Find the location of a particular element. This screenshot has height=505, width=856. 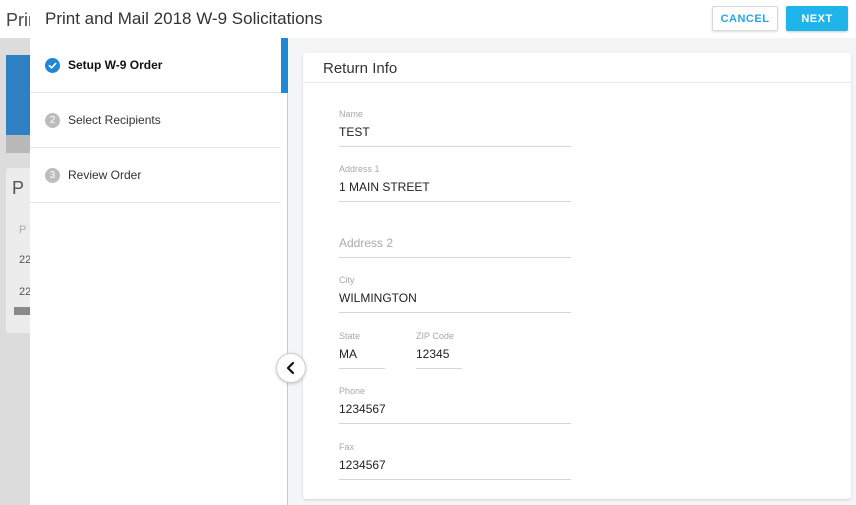

phone-label: Phone is located at coordinates (352, 391).